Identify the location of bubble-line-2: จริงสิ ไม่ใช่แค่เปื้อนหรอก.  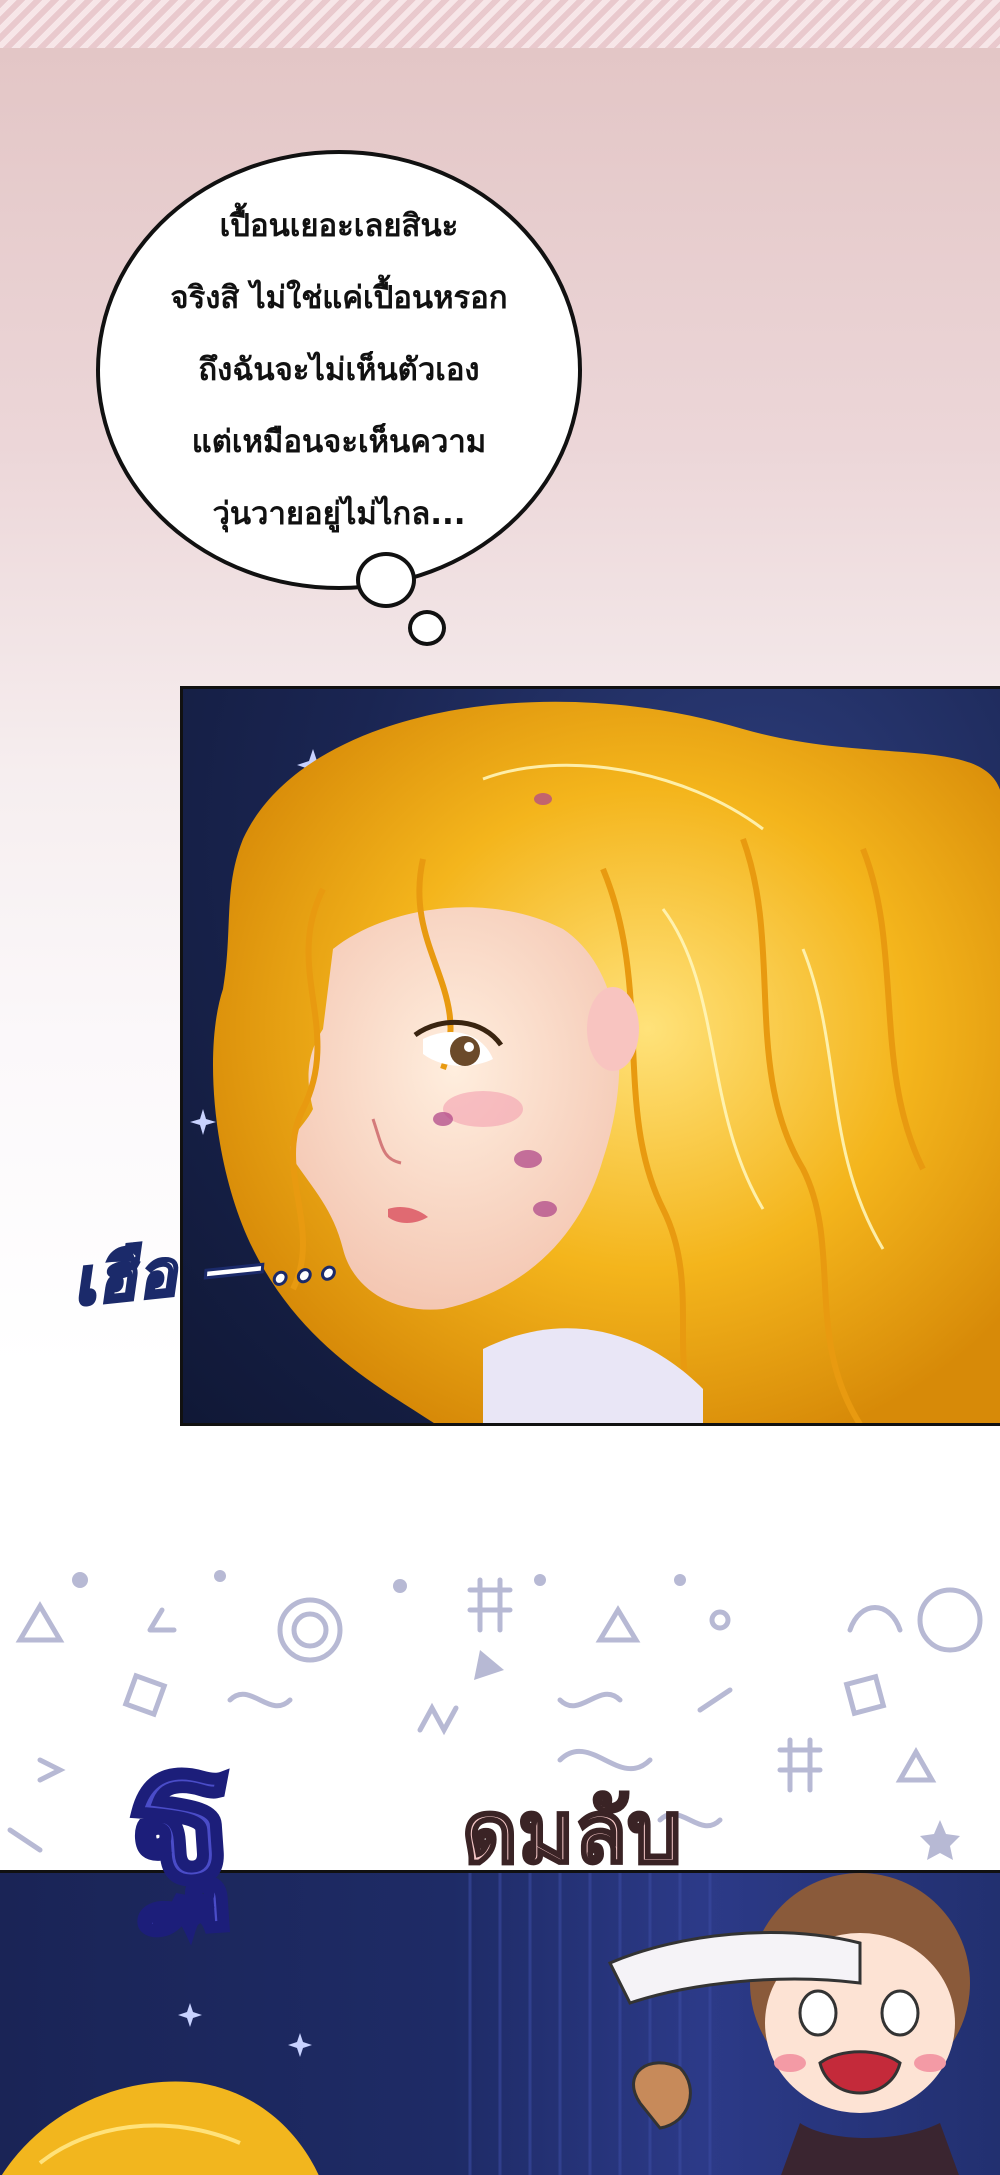
(339, 298).